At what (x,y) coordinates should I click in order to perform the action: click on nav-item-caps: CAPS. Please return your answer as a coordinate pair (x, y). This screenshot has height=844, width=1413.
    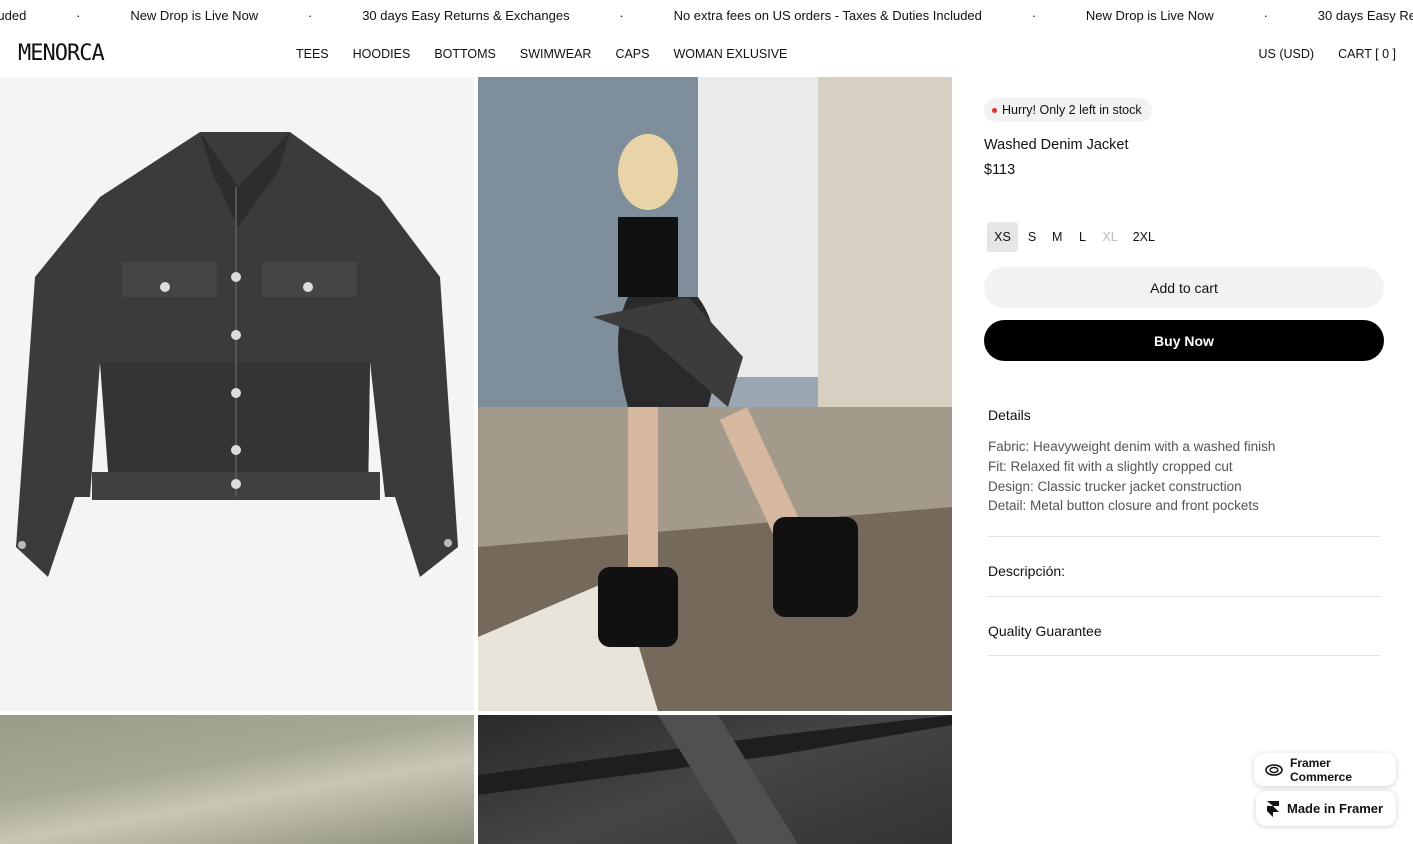
    Looking at the image, I should click on (632, 54).